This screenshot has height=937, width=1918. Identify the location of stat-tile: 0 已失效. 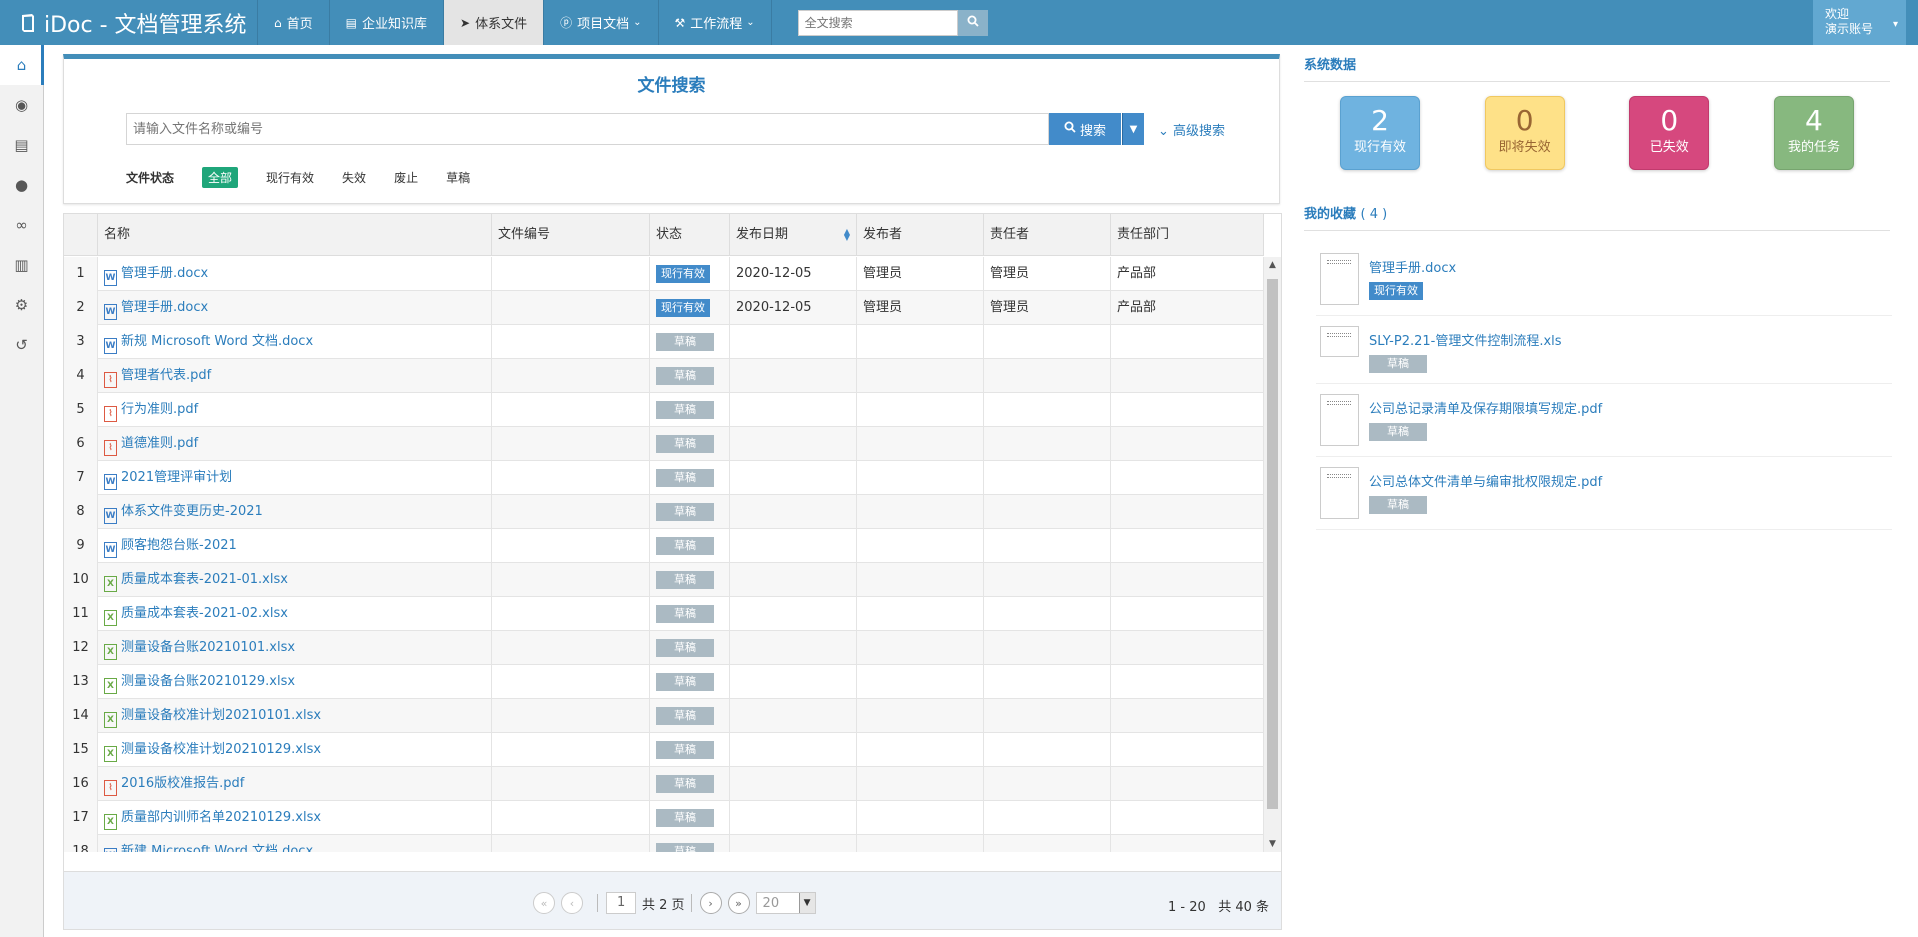
(1669, 133).